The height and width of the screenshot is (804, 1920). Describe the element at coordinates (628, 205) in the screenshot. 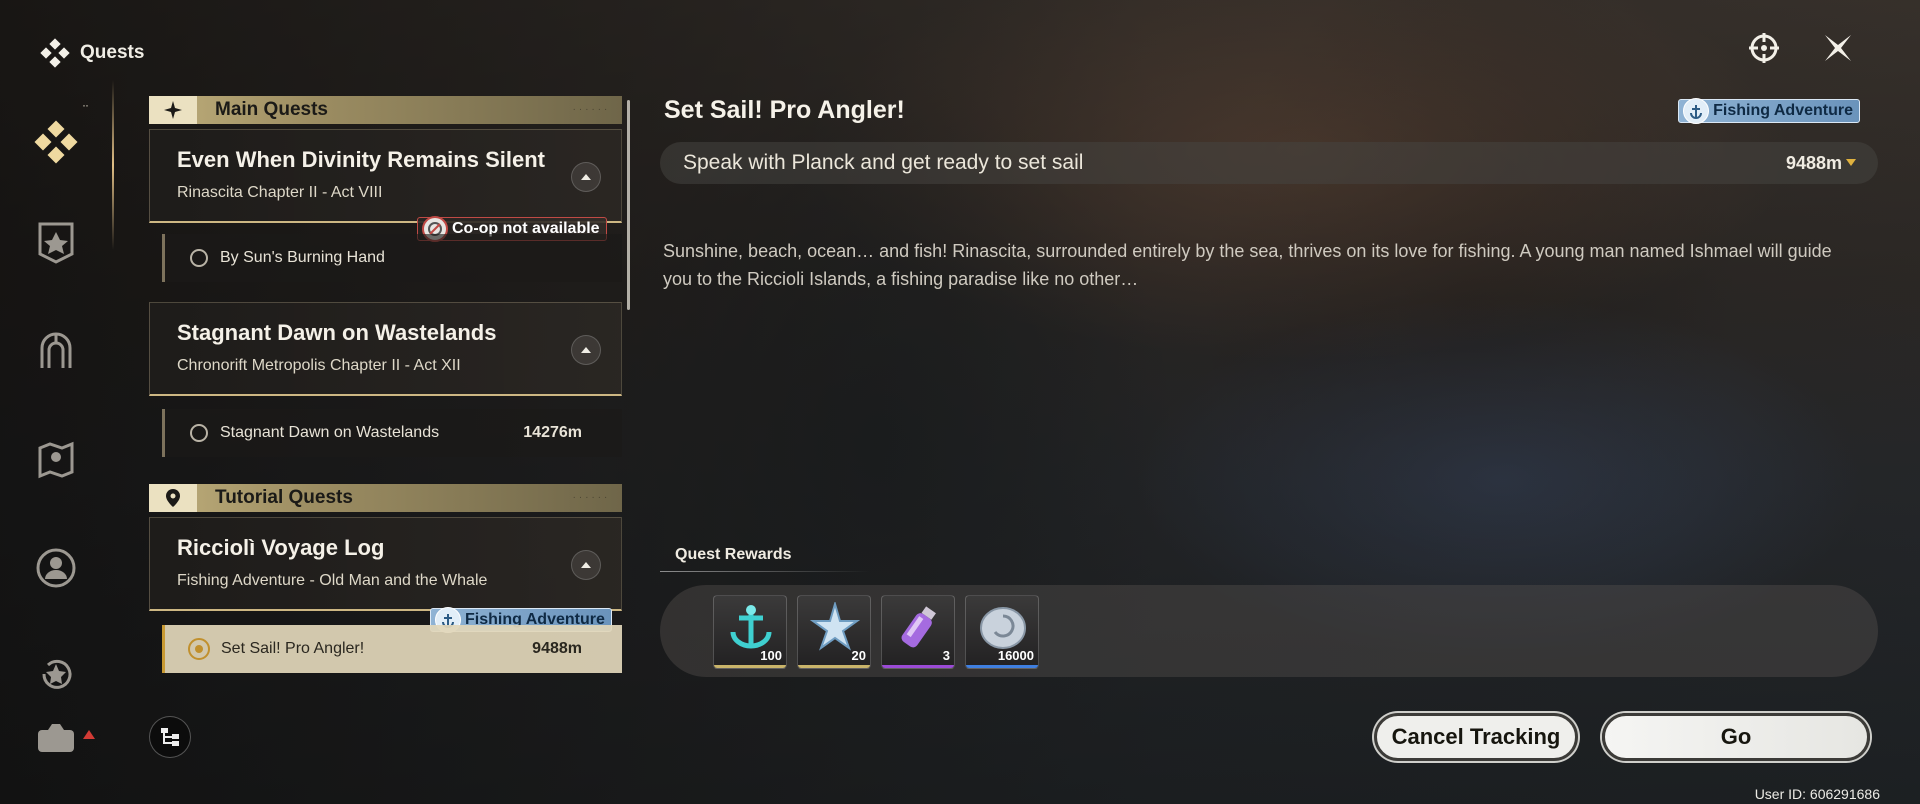

I see `quest-list-scrollbar` at that location.